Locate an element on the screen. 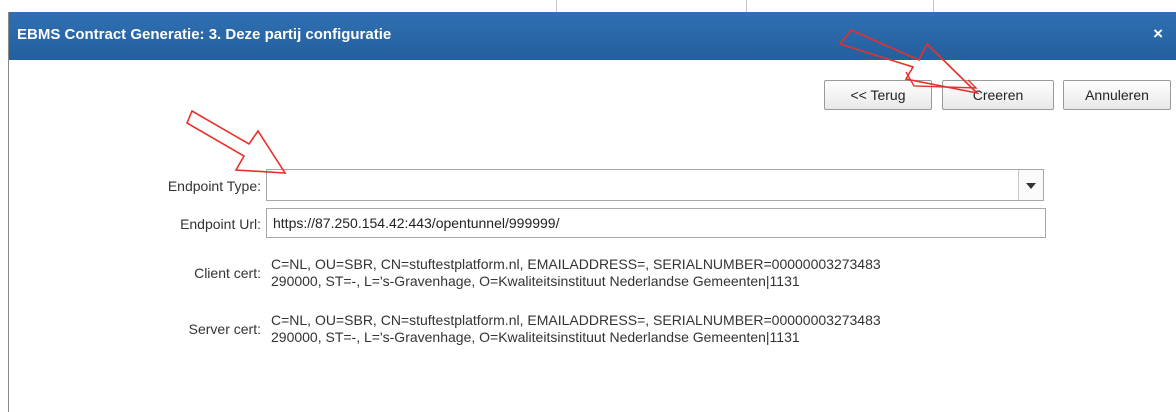 Image resolution: width=1176 pixels, height=412 pixels. back-button: << Terug is located at coordinates (878, 95).